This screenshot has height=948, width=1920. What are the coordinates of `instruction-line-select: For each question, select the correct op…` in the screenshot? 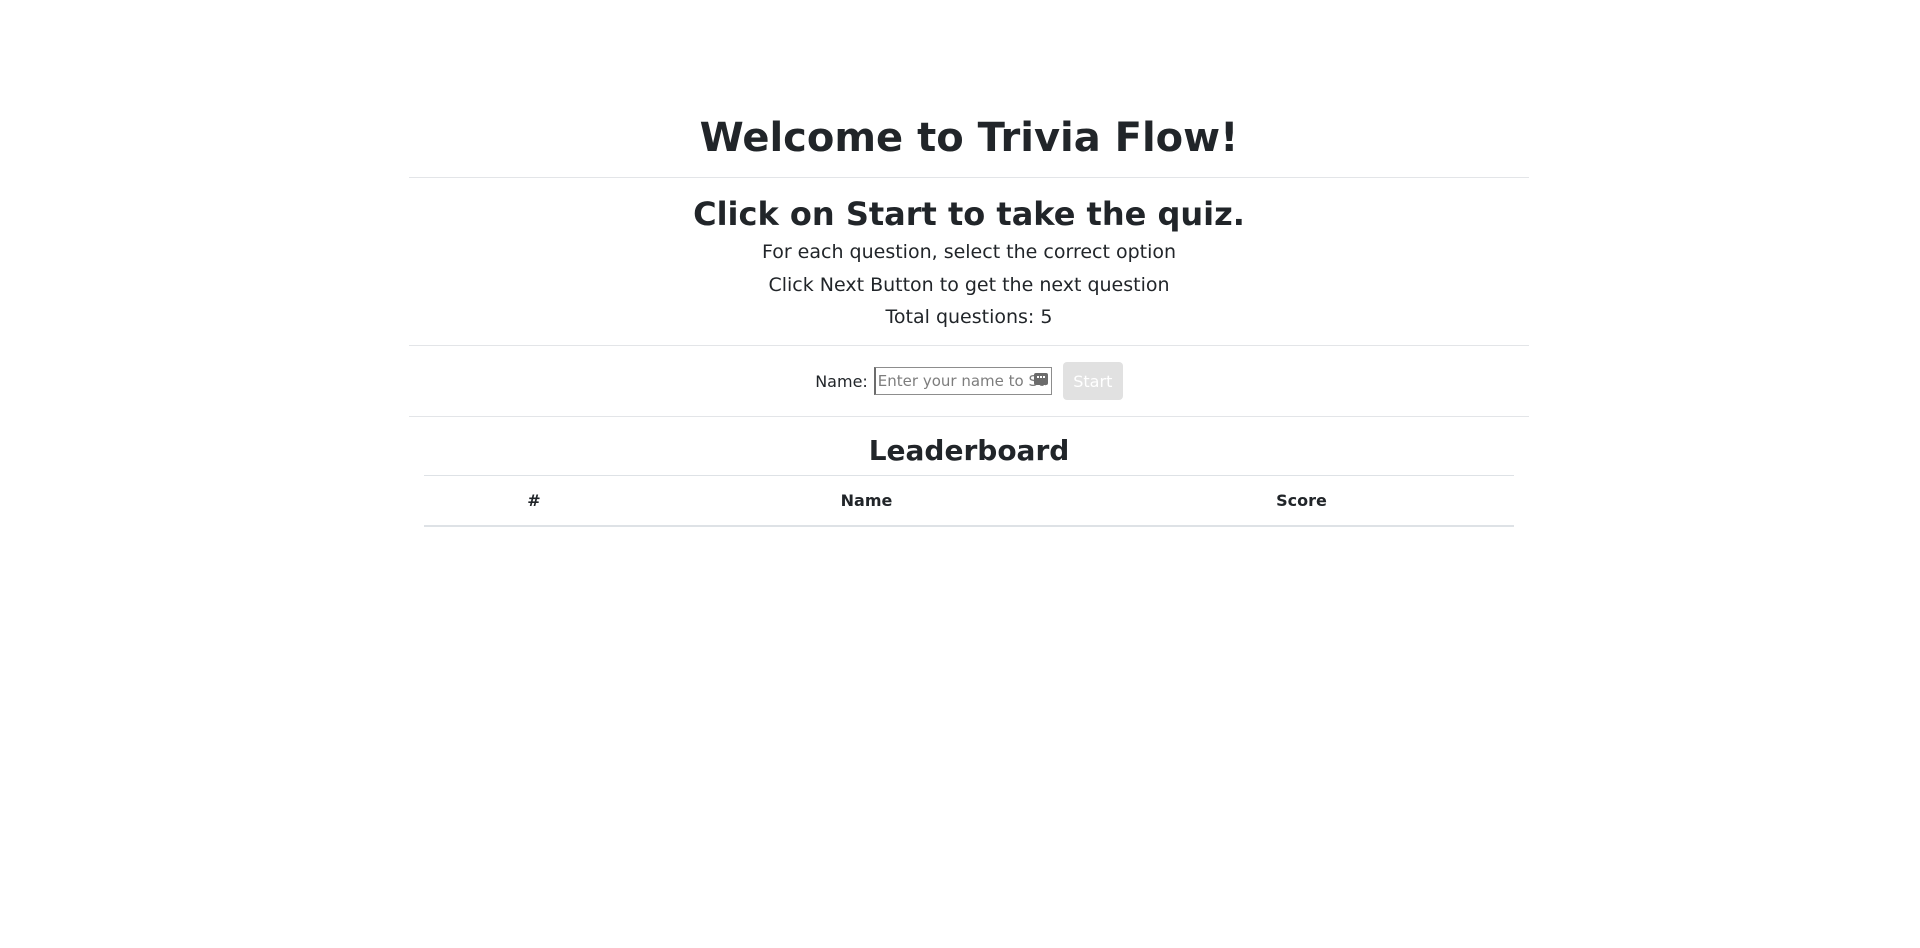 It's located at (969, 252).